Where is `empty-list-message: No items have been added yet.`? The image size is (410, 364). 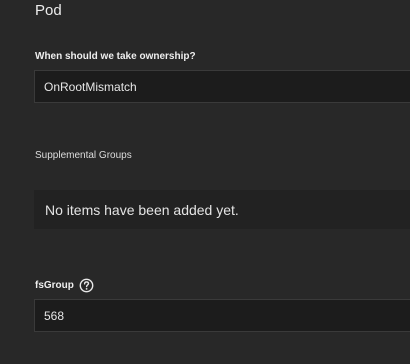 empty-list-message: No items have been added yet. is located at coordinates (142, 209).